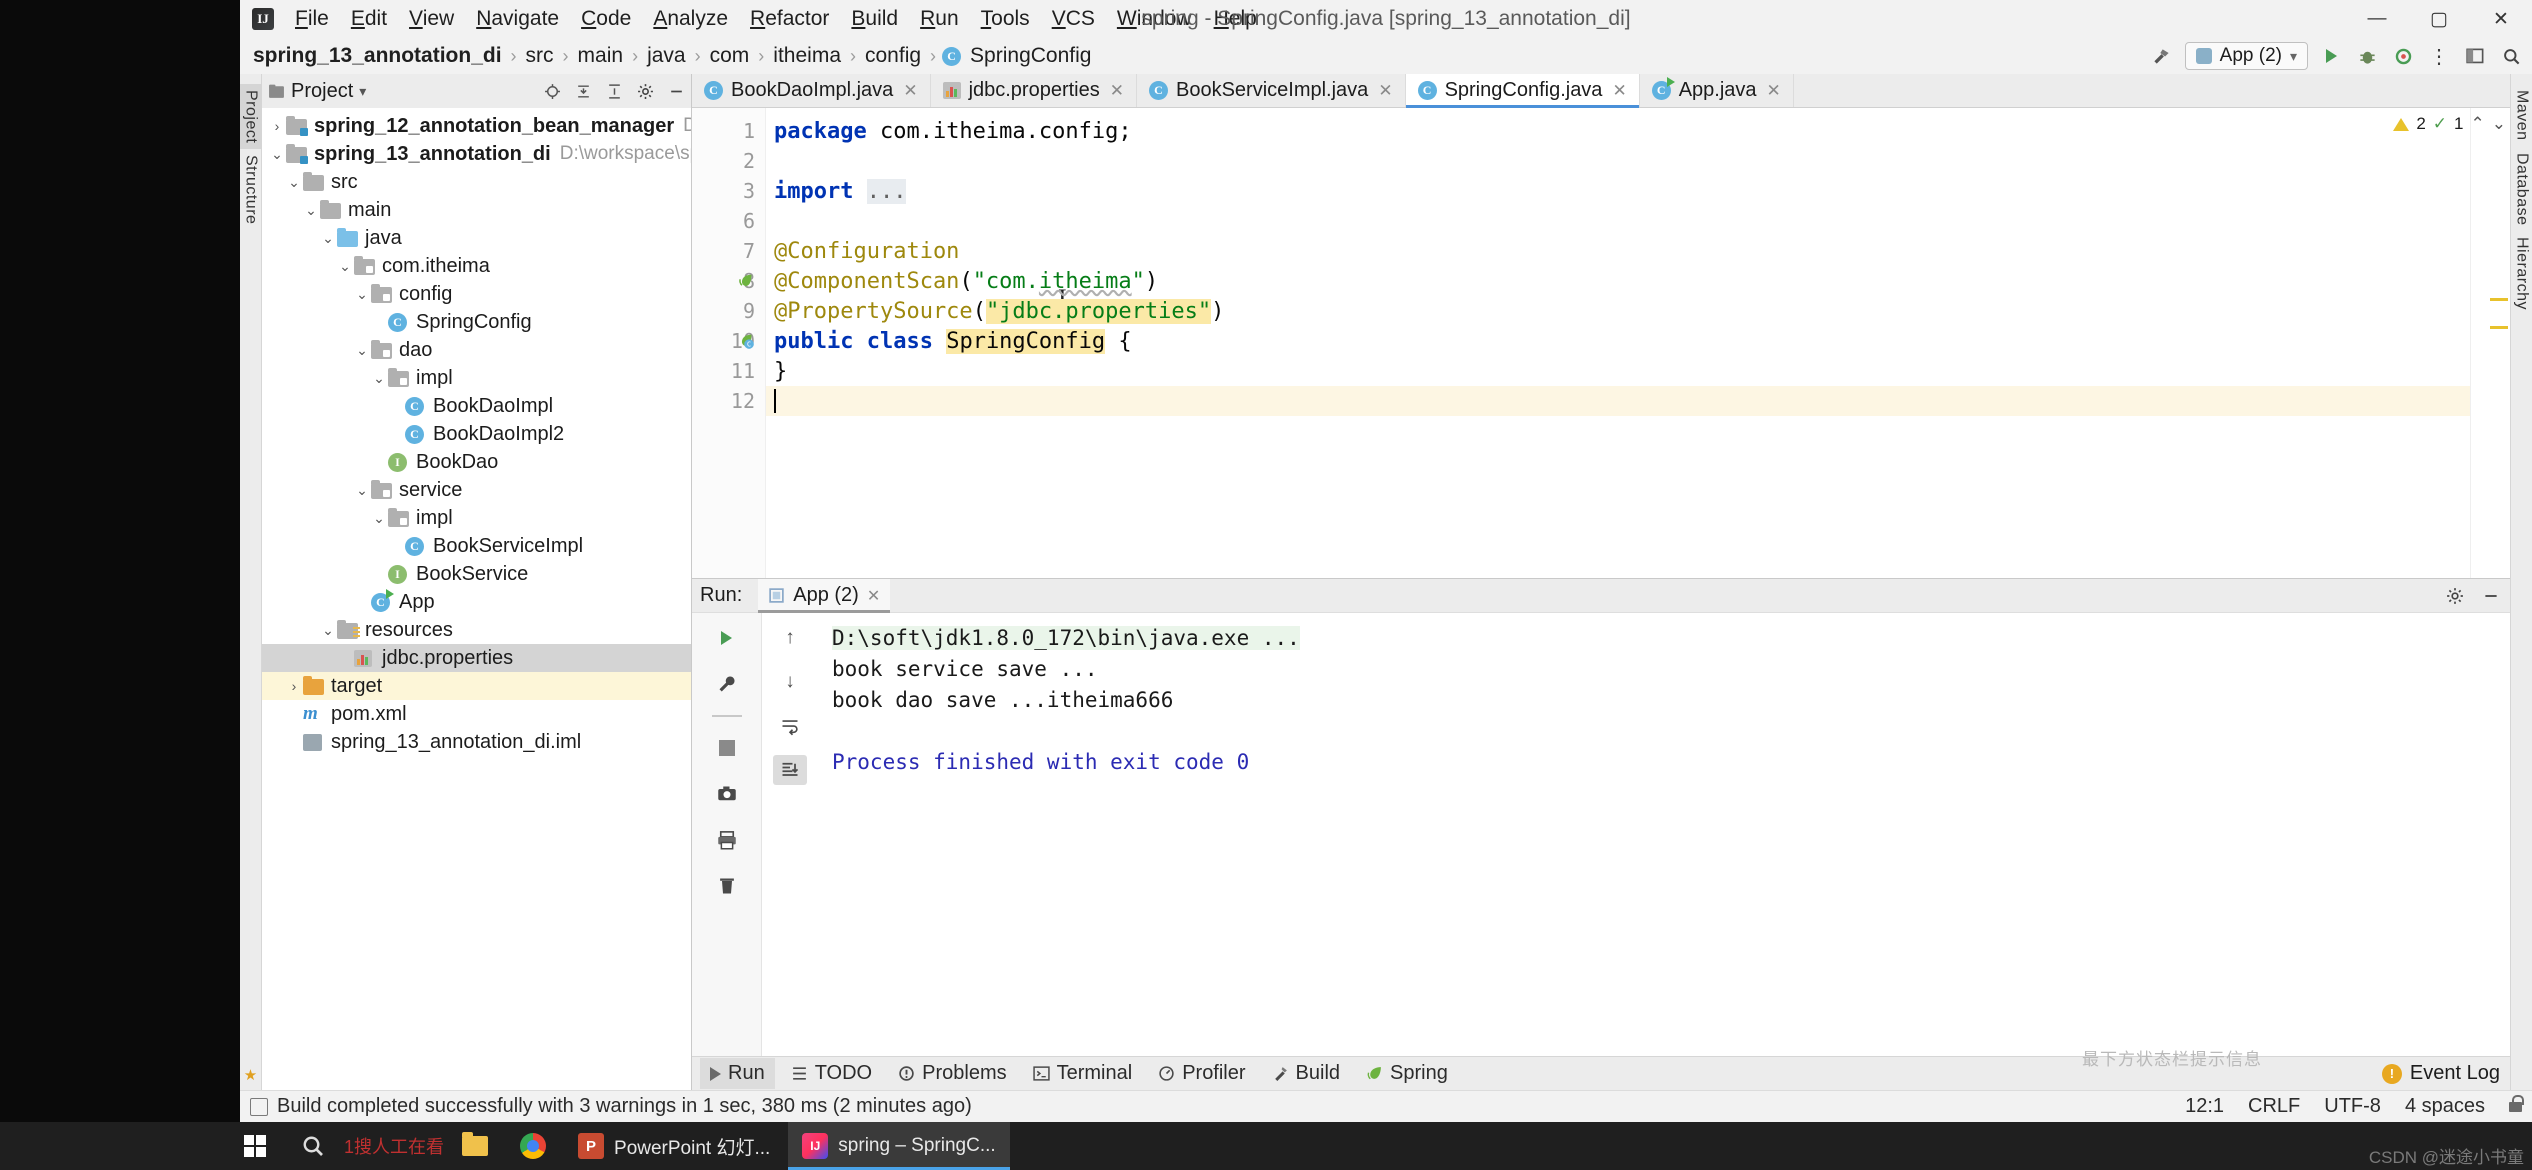  What do you see at coordinates (1618, 251) in the screenshot?
I see `code-line: -@Configuration` at bounding box center [1618, 251].